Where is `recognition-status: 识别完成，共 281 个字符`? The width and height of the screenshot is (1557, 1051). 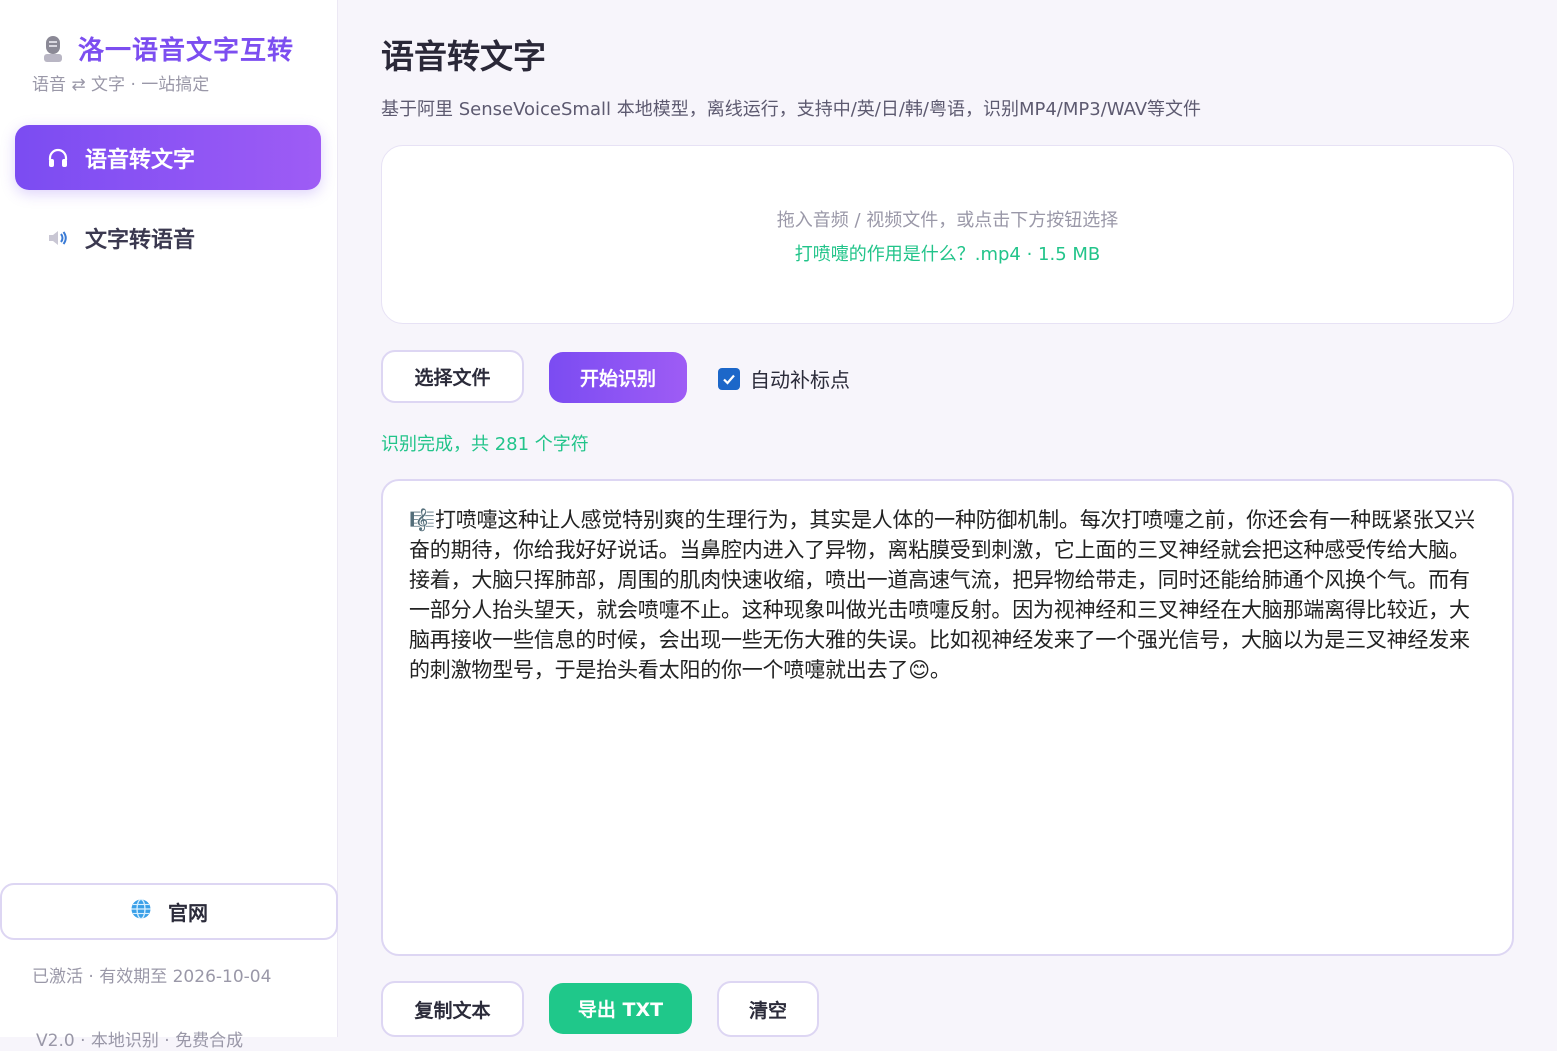 recognition-status: 识别完成，共 281 个字符 is located at coordinates (485, 444).